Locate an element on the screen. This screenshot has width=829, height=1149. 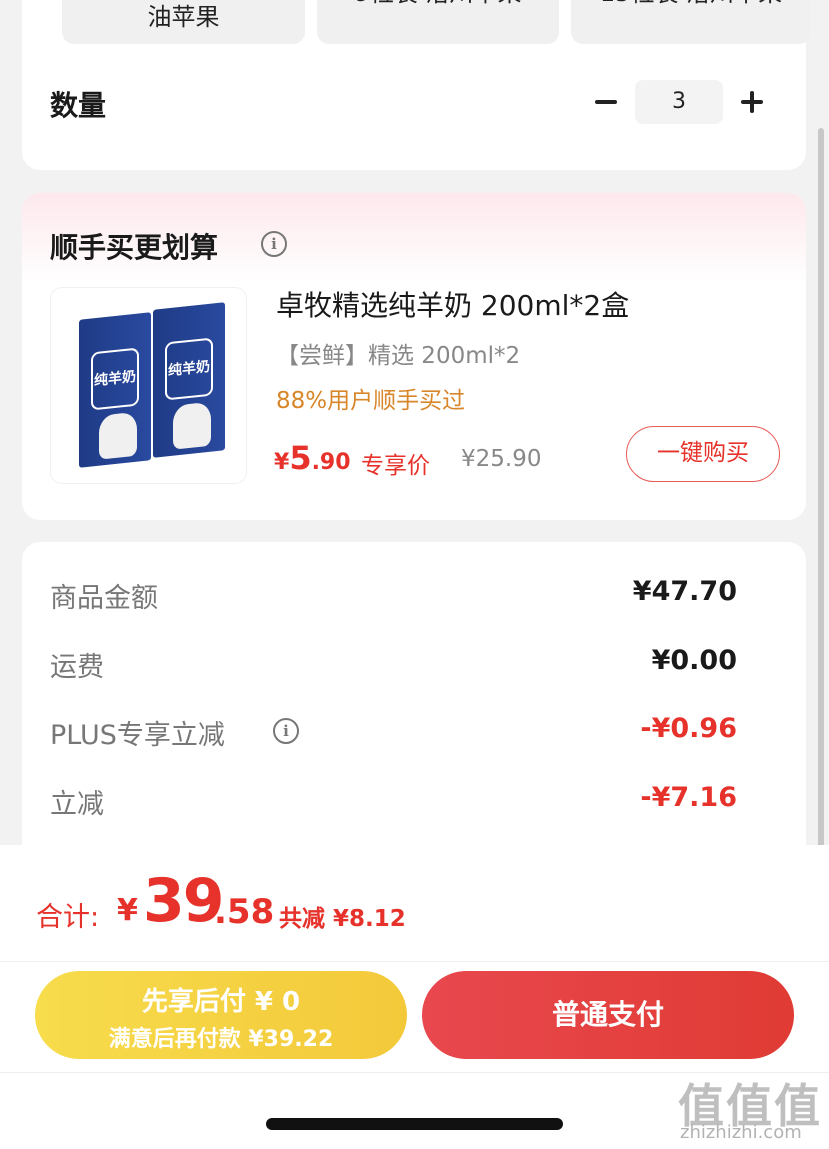
total-amount-decimal: .58 is located at coordinates (244, 912).